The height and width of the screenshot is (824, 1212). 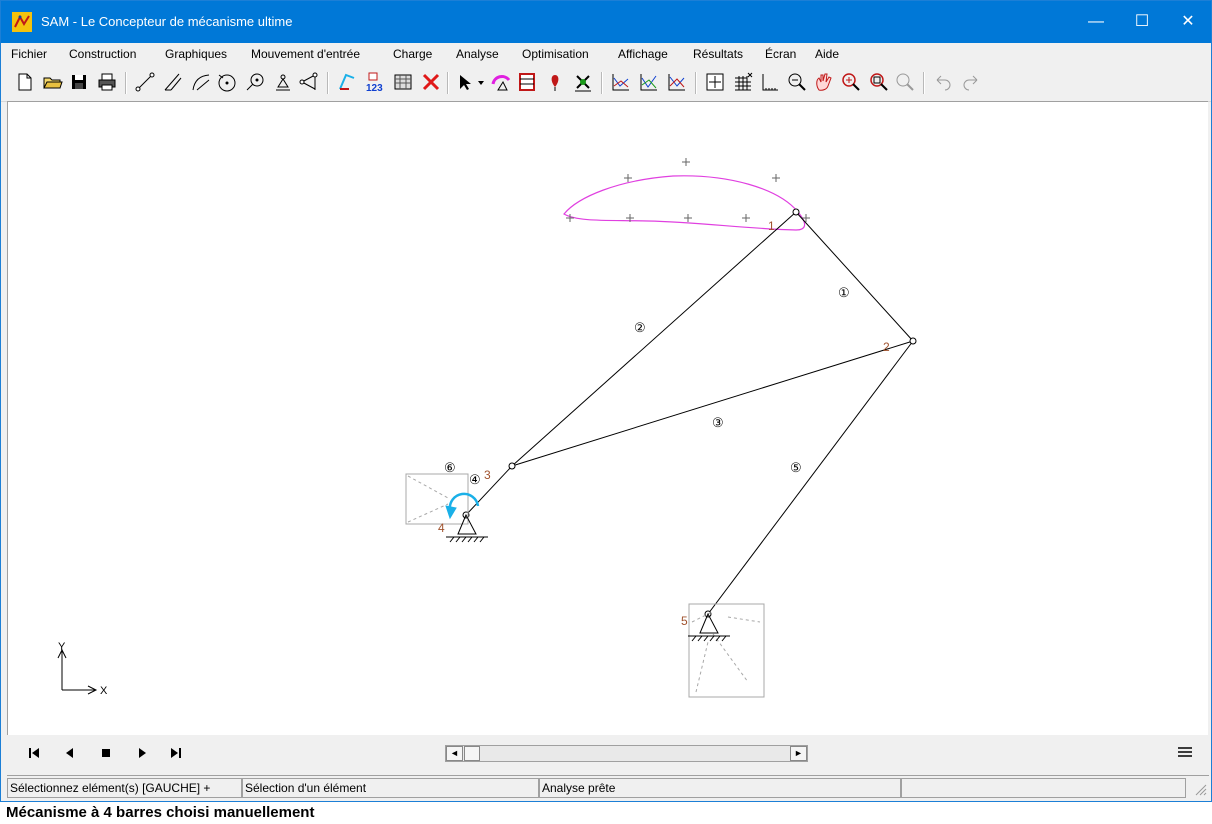 I want to click on element-label-3: ③, so click(x=718, y=422).